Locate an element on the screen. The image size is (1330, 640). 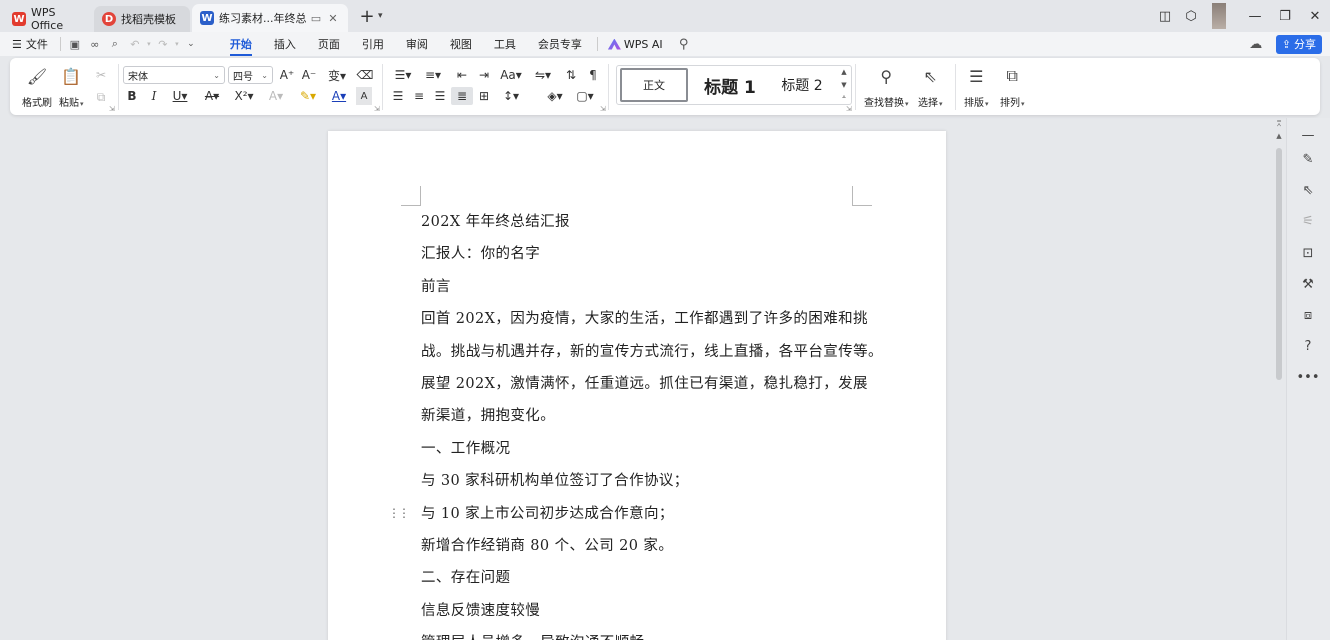
save-icon: ▣ is located at coordinates (75, 44).